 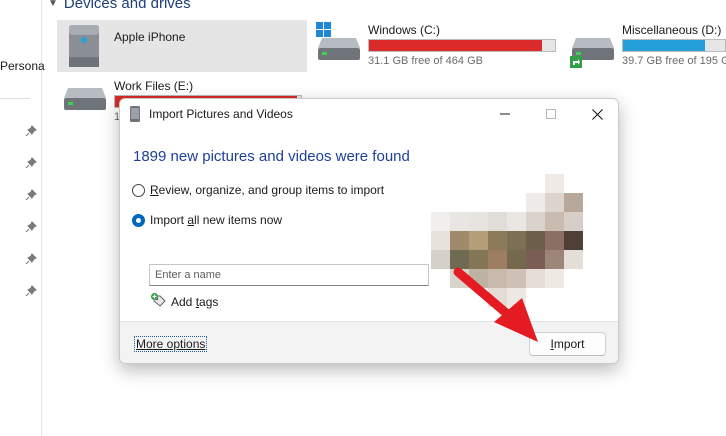 I want to click on dialog-title: Import Pictures and Videos, so click(x=221, y=114).